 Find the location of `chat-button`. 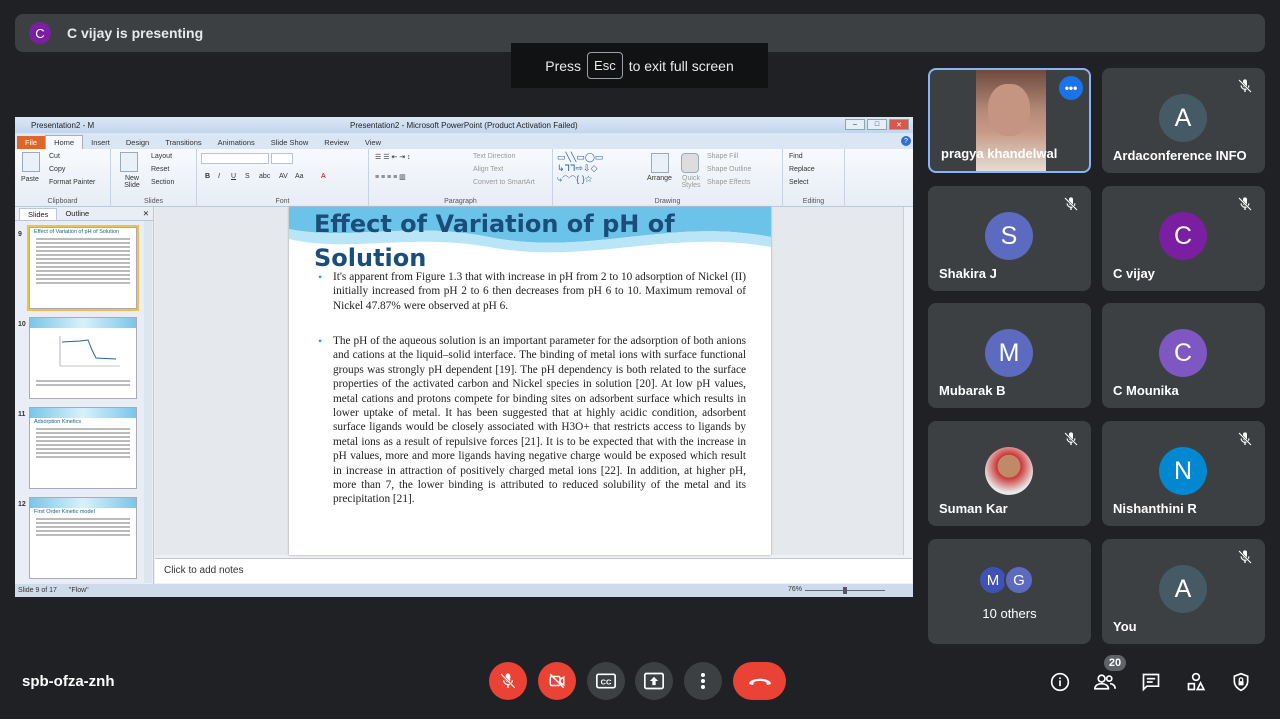

chat-button is located at coordinates (1151, 682).